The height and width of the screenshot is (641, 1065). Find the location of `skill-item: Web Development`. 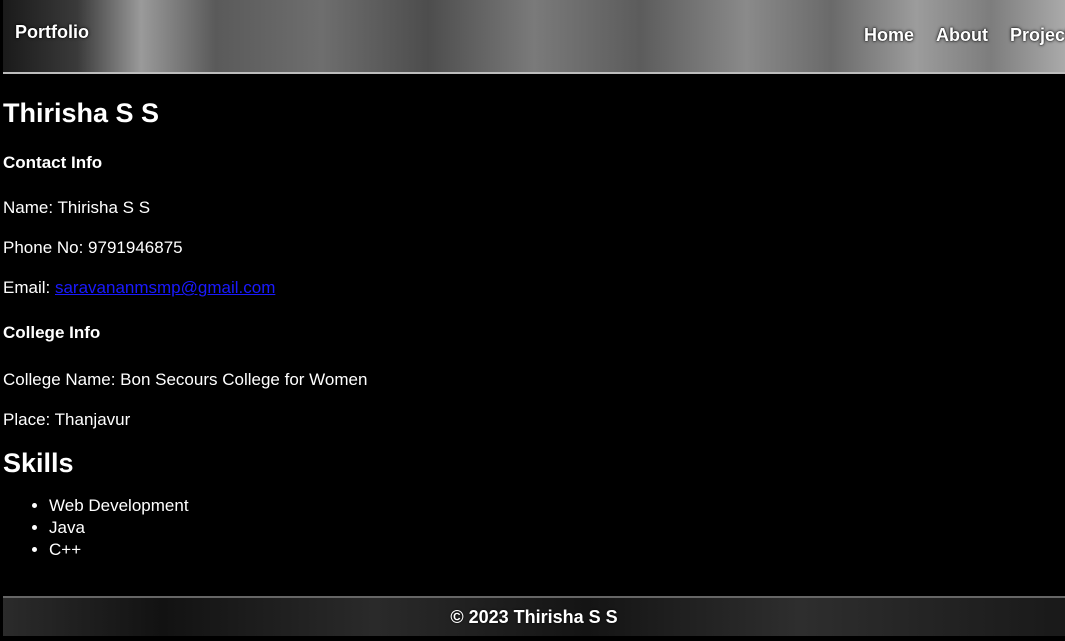

skill-item: Web Development is located at coordinates (553, 506).